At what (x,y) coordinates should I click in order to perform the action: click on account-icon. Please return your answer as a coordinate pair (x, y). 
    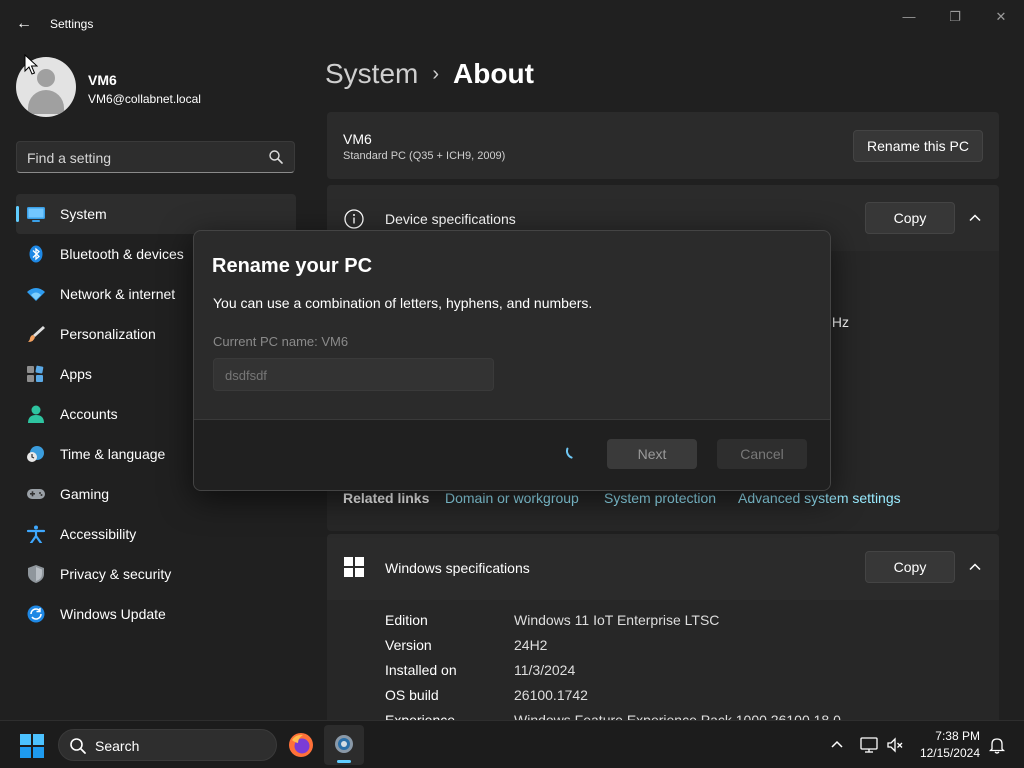
    Looking at the image, I should click on (36, 414).